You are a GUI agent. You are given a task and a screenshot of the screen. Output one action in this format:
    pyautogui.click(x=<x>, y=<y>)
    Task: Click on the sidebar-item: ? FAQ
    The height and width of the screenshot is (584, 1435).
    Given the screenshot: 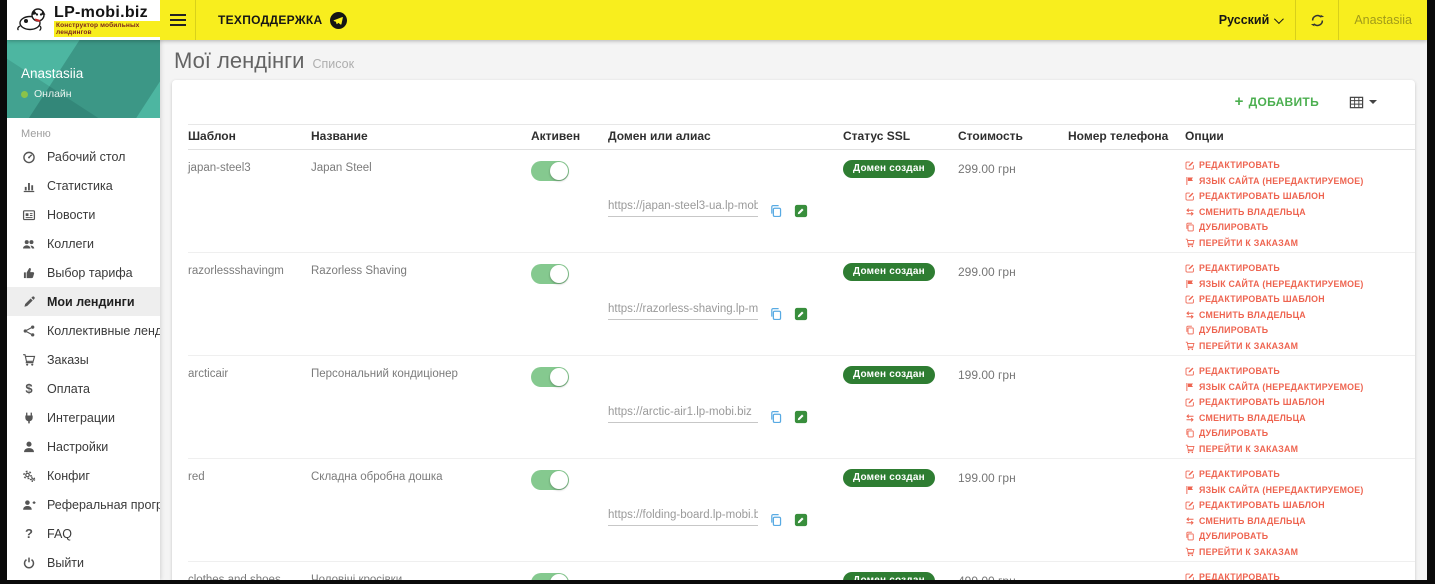 What is the action you would take?
    pyautogui.click(x=83, y=533)
    